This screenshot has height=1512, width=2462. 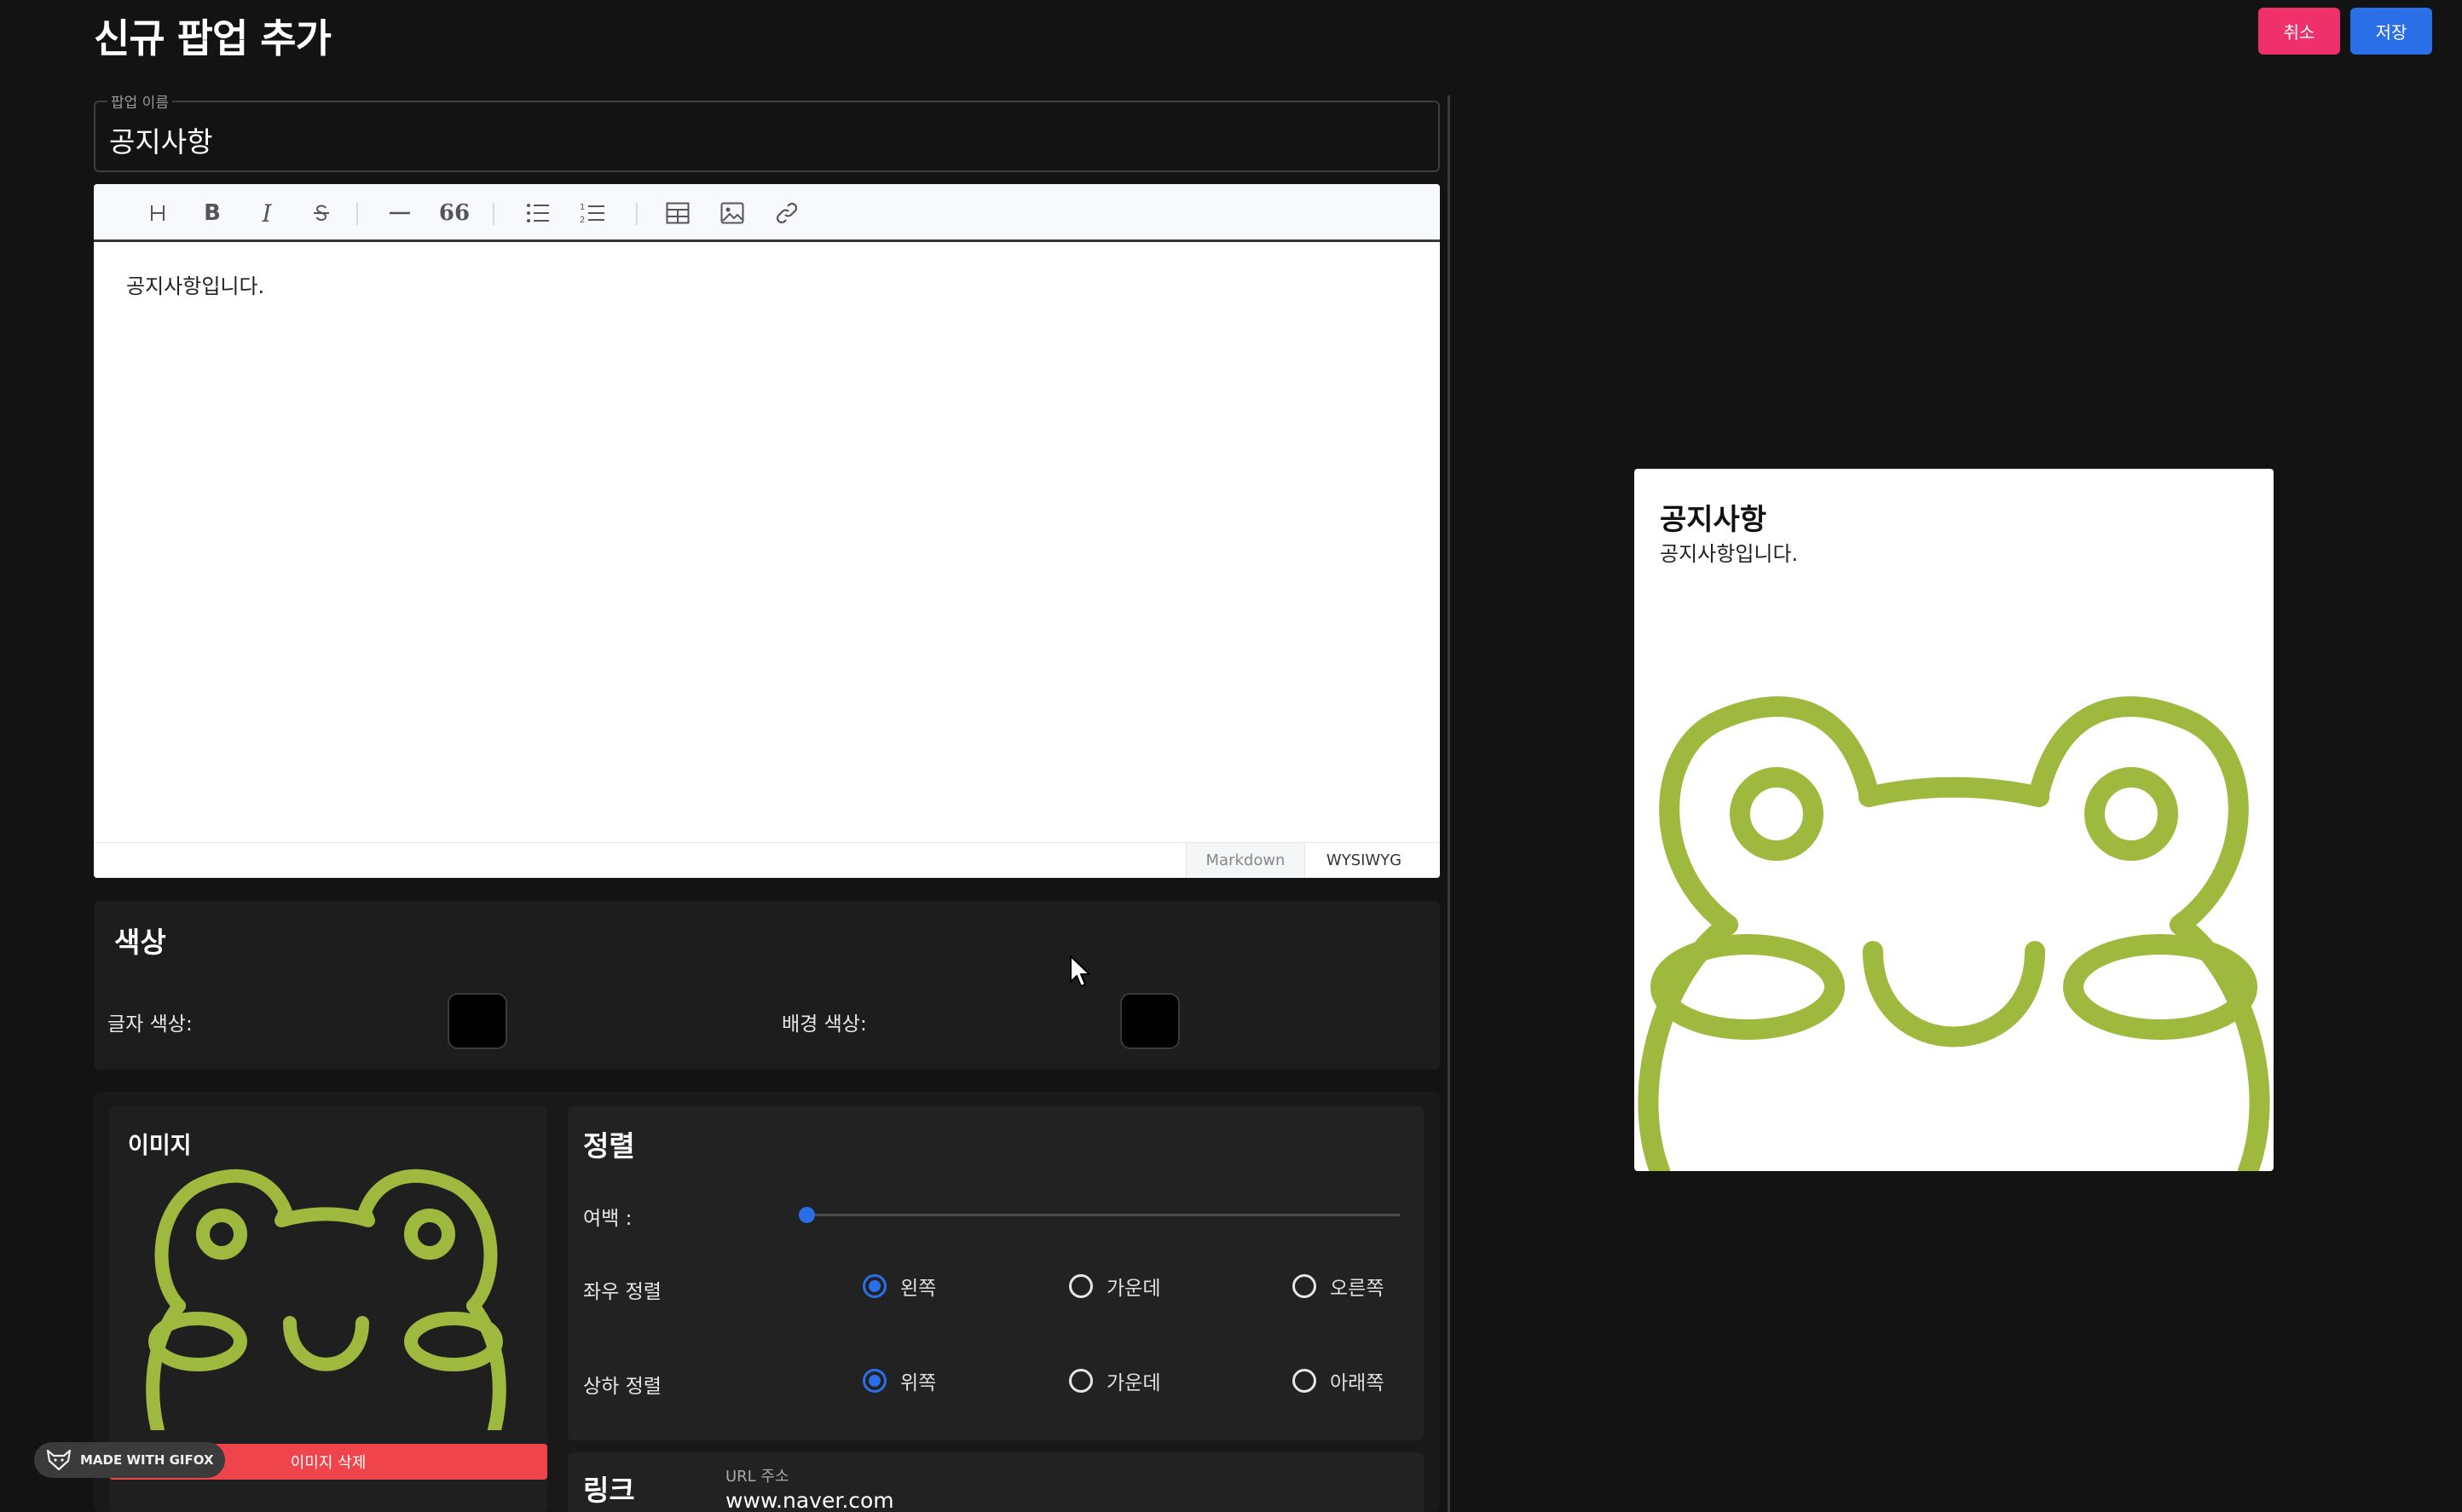 I want to click on frog-image-thumbnail, so click(x=326, y=1299).